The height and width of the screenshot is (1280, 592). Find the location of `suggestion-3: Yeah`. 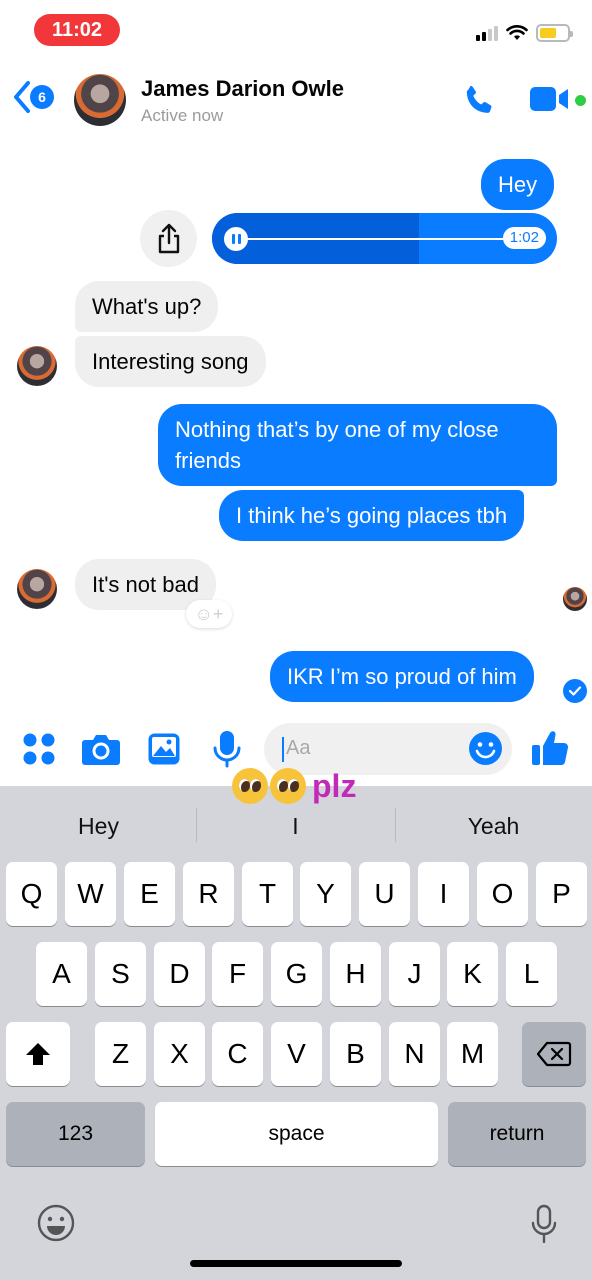

suggestion-3: Yeah is located at coordinates (493, 826).